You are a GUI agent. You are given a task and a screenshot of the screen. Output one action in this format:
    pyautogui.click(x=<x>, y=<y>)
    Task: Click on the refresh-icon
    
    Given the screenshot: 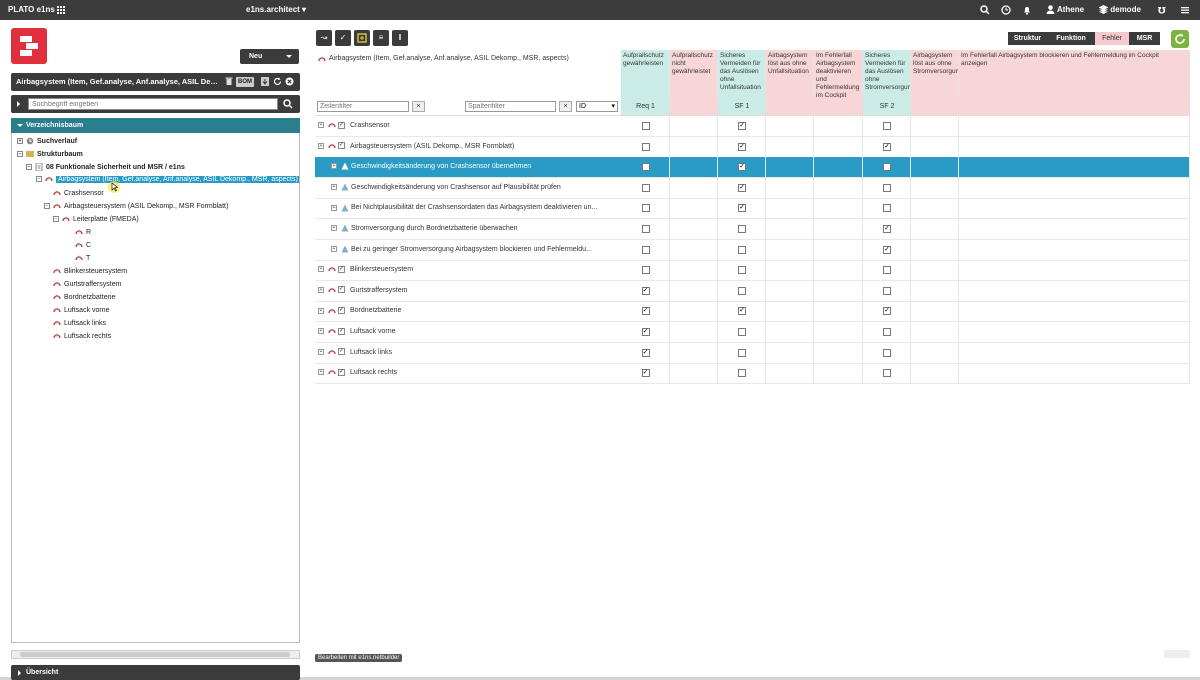 What is the action you would take?
    pyautogui.click(x=277, y=82)
    